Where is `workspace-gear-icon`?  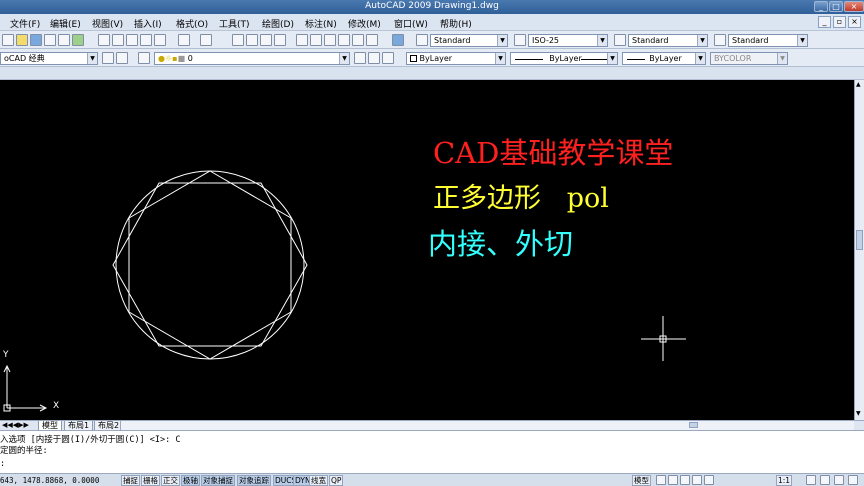 workspace-gear-icon is located at coordinates (122, 58).